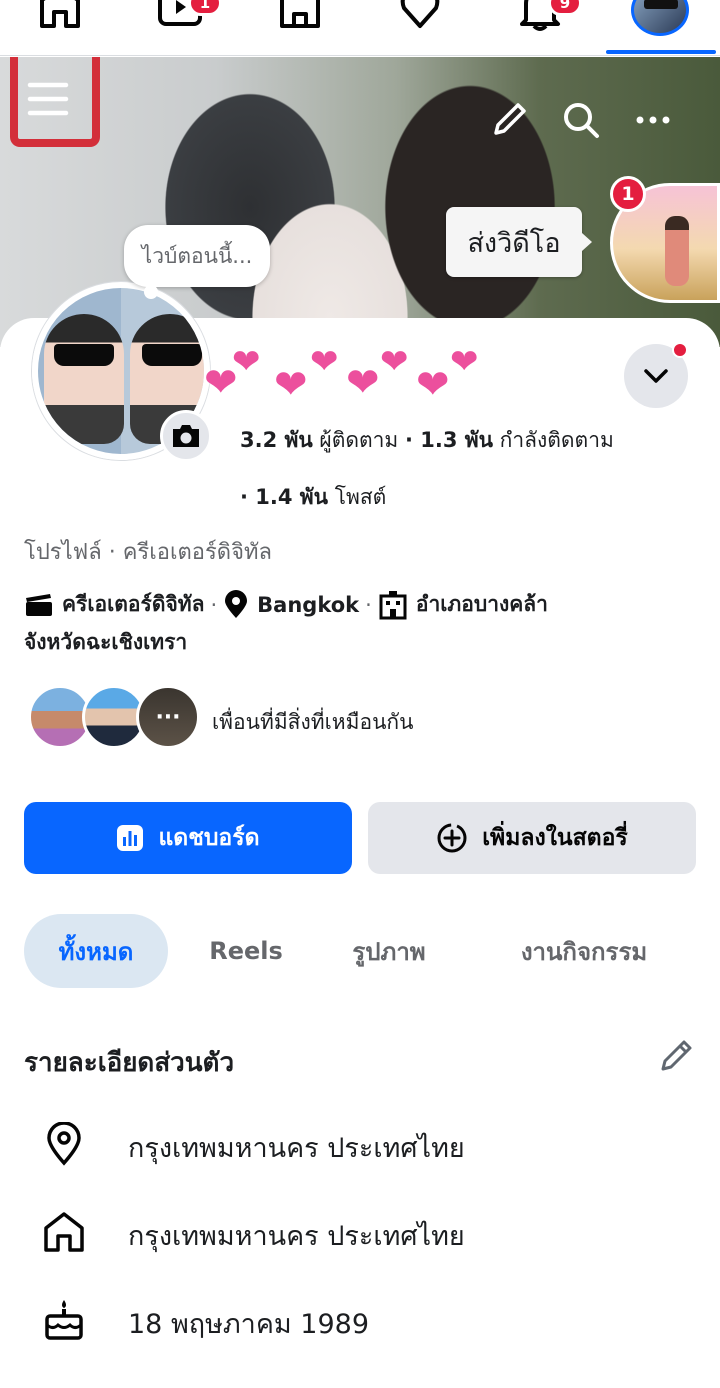 This screenshot has height=1388, width=720. I want to click on search-button, so click(581, 120).